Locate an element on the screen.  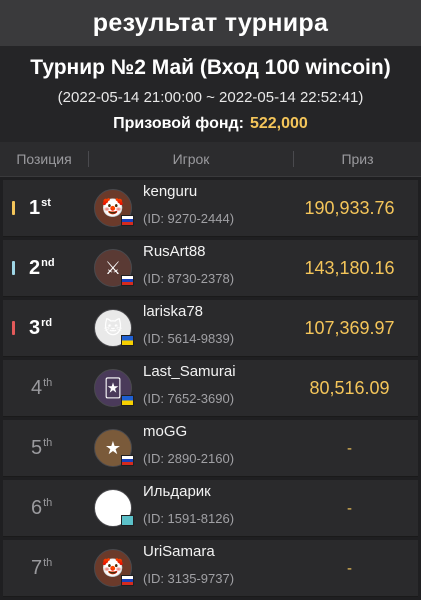
rank-number: 4th is located at coordinates (41, 388).